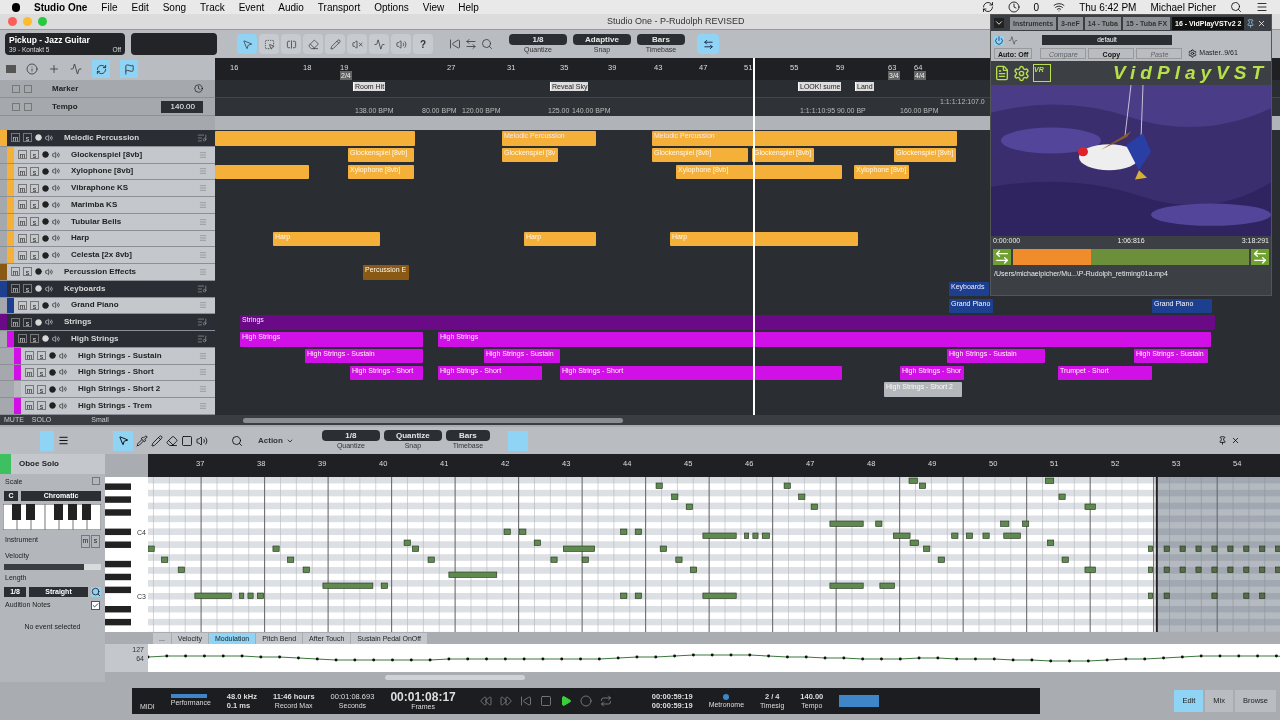  I want to click on value-field: Adaptive, so click(602, 39).